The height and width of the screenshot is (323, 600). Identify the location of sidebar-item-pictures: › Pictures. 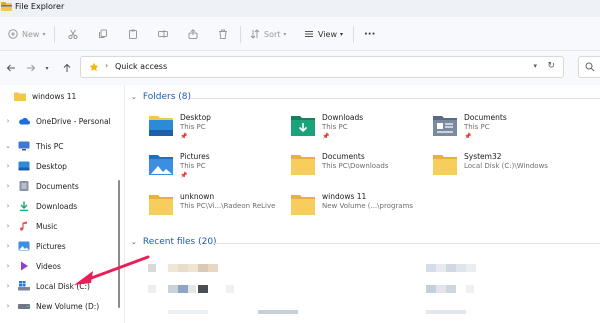
(35, 246).